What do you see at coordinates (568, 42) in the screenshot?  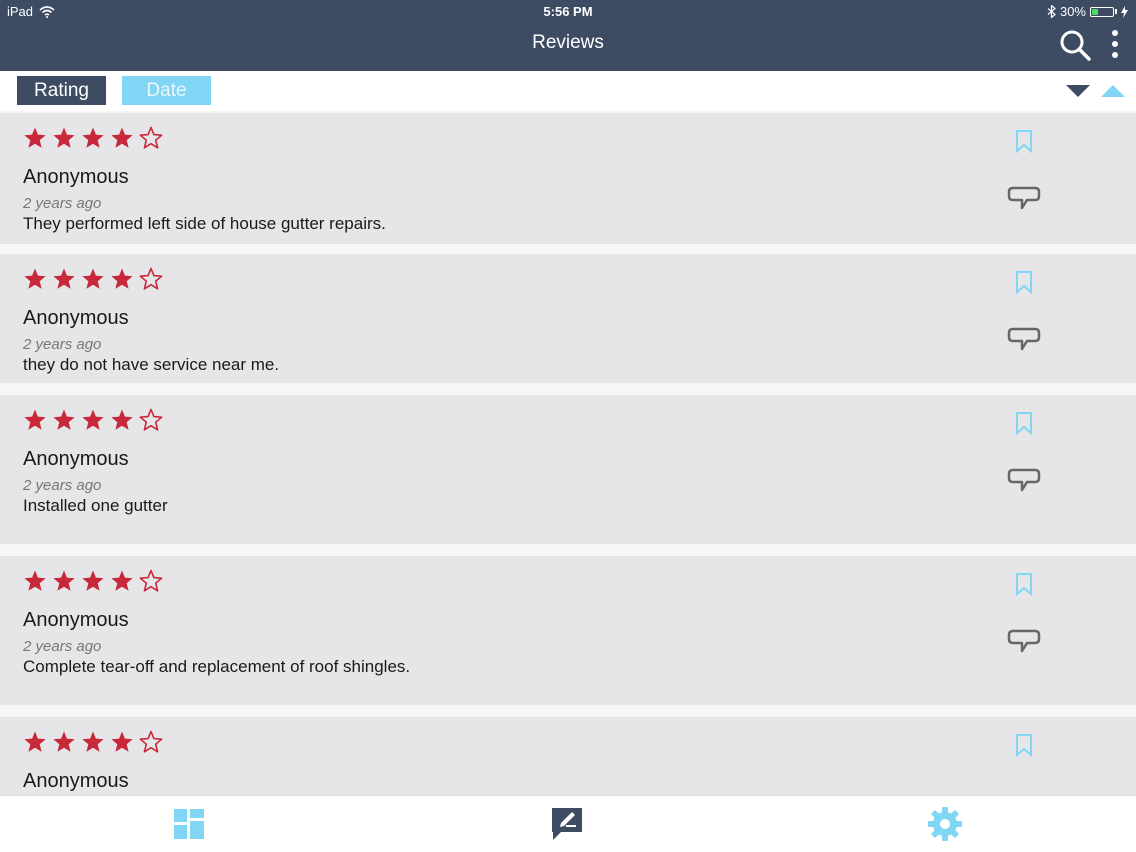 I see `page-title: Reviews` at bounding box center [568, 42].